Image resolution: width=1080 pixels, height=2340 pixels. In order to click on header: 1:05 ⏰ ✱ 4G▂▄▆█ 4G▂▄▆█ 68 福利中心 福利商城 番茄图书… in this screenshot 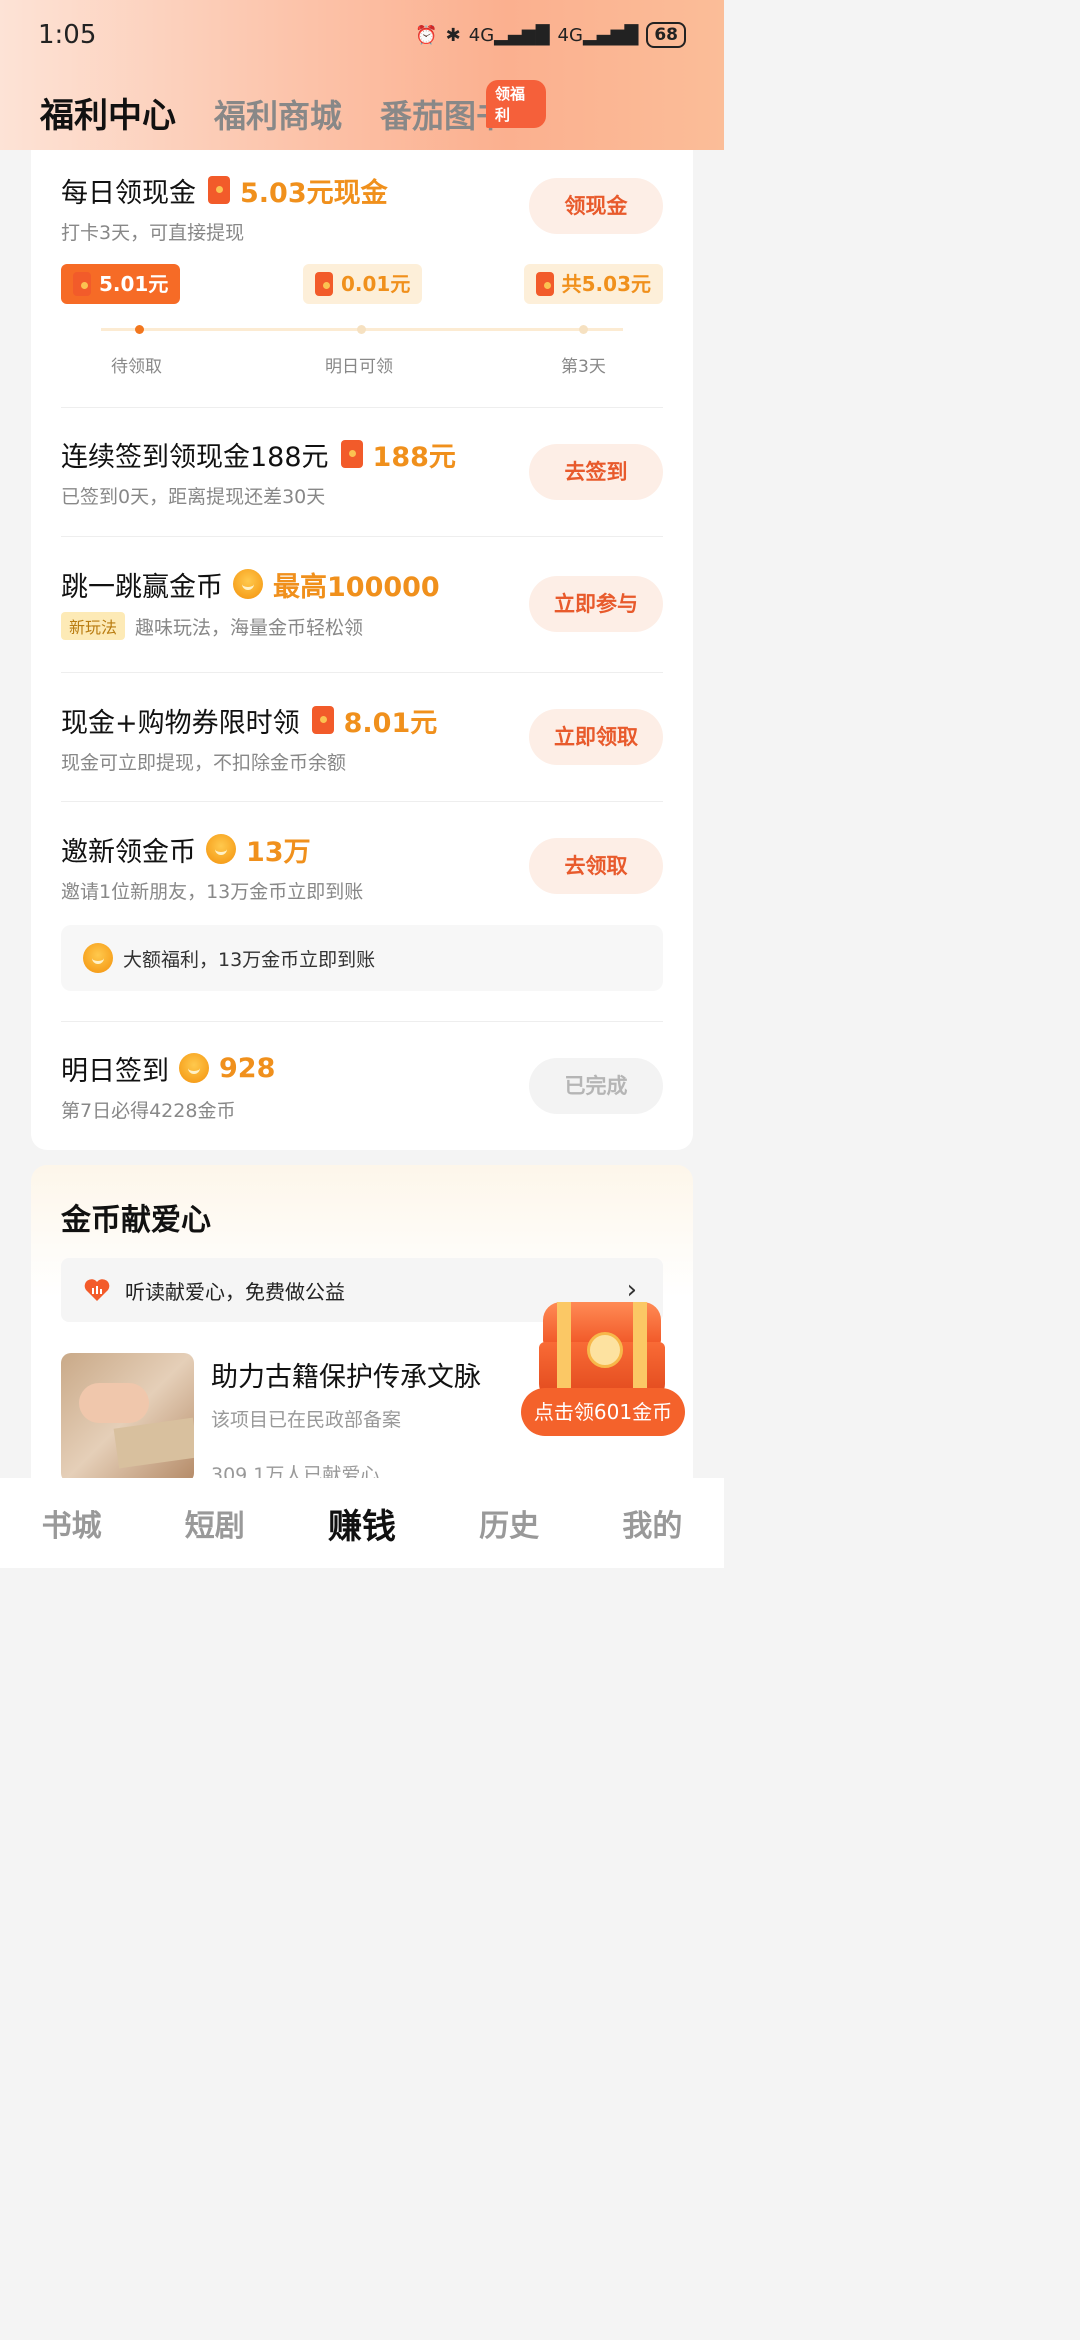, I will do `click(362, 75)`.